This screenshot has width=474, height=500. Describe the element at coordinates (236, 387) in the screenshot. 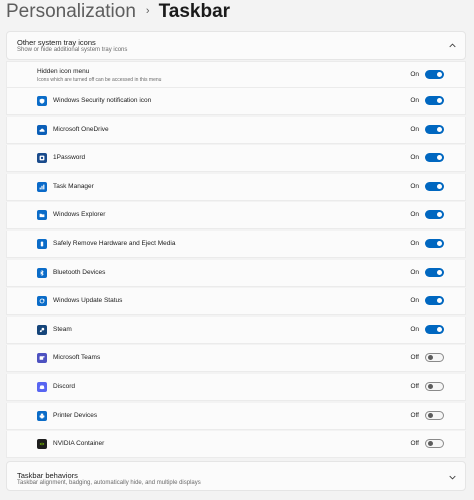

I see `discord-row: Discord Off` at that location.